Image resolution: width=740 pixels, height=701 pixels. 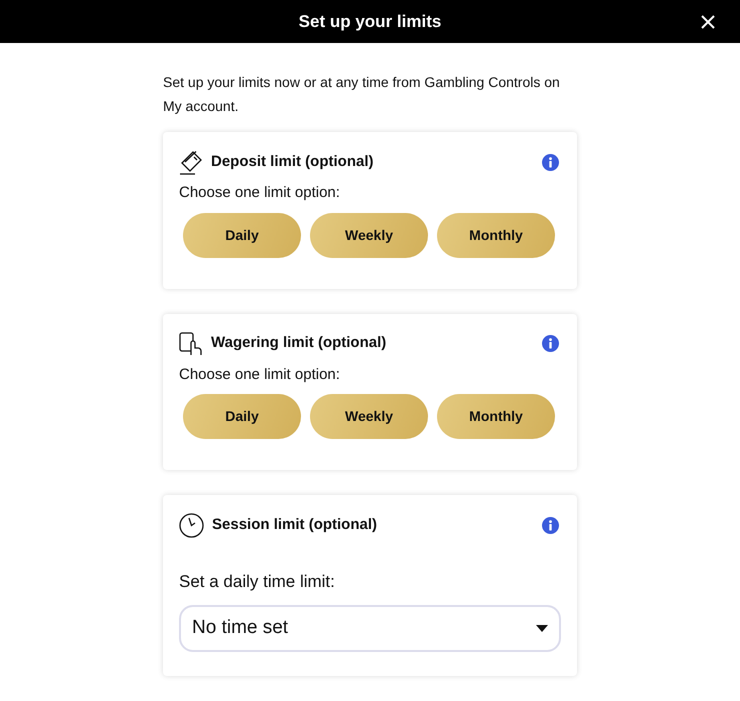 What do you see at coordinates (542, 628) in the screenshot?
I see `dropdown-caret-icon` at bounding box center [542, 628].